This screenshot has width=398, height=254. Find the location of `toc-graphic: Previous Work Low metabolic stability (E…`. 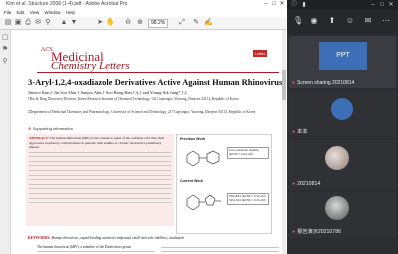

toc-graphic: Previous Work Low metabolic stability (E… is located at coordinates (224, 184).